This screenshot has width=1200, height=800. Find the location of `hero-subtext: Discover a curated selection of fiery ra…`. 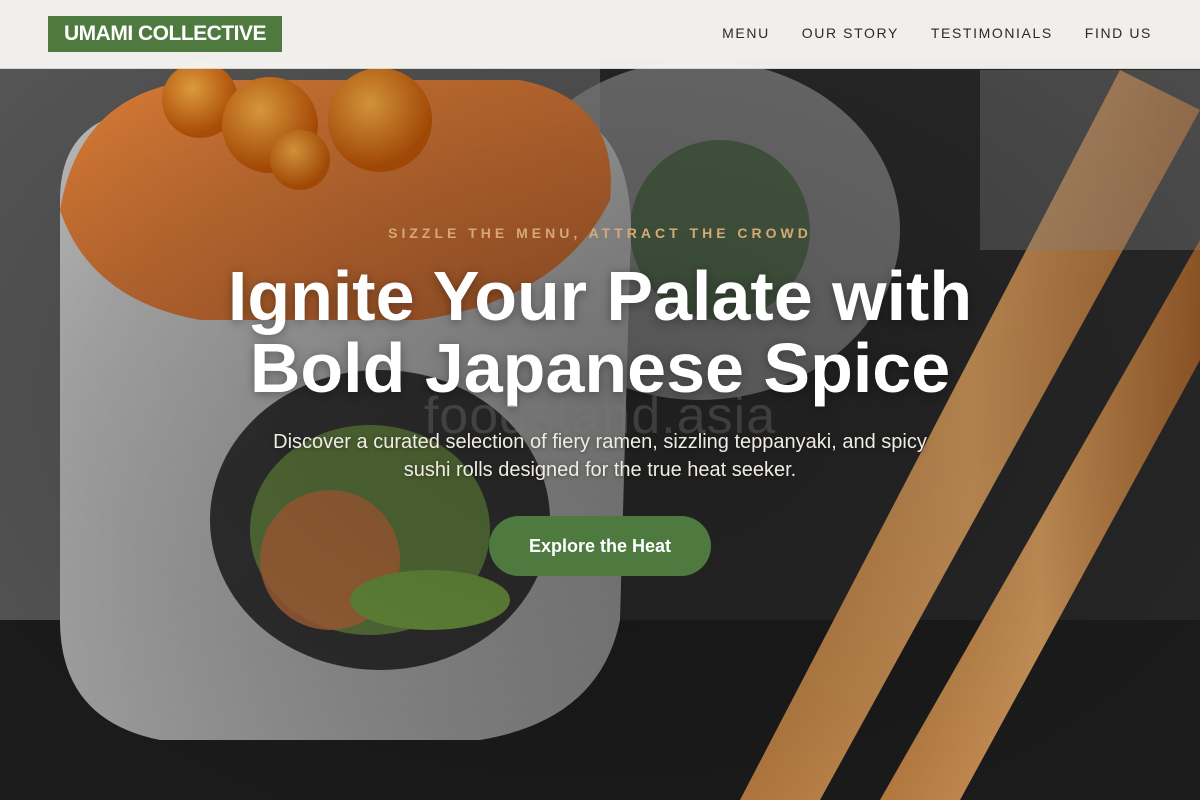

hero-subtext: Discover a curated selection of fiery ra… is located at coordinates (600, 456).